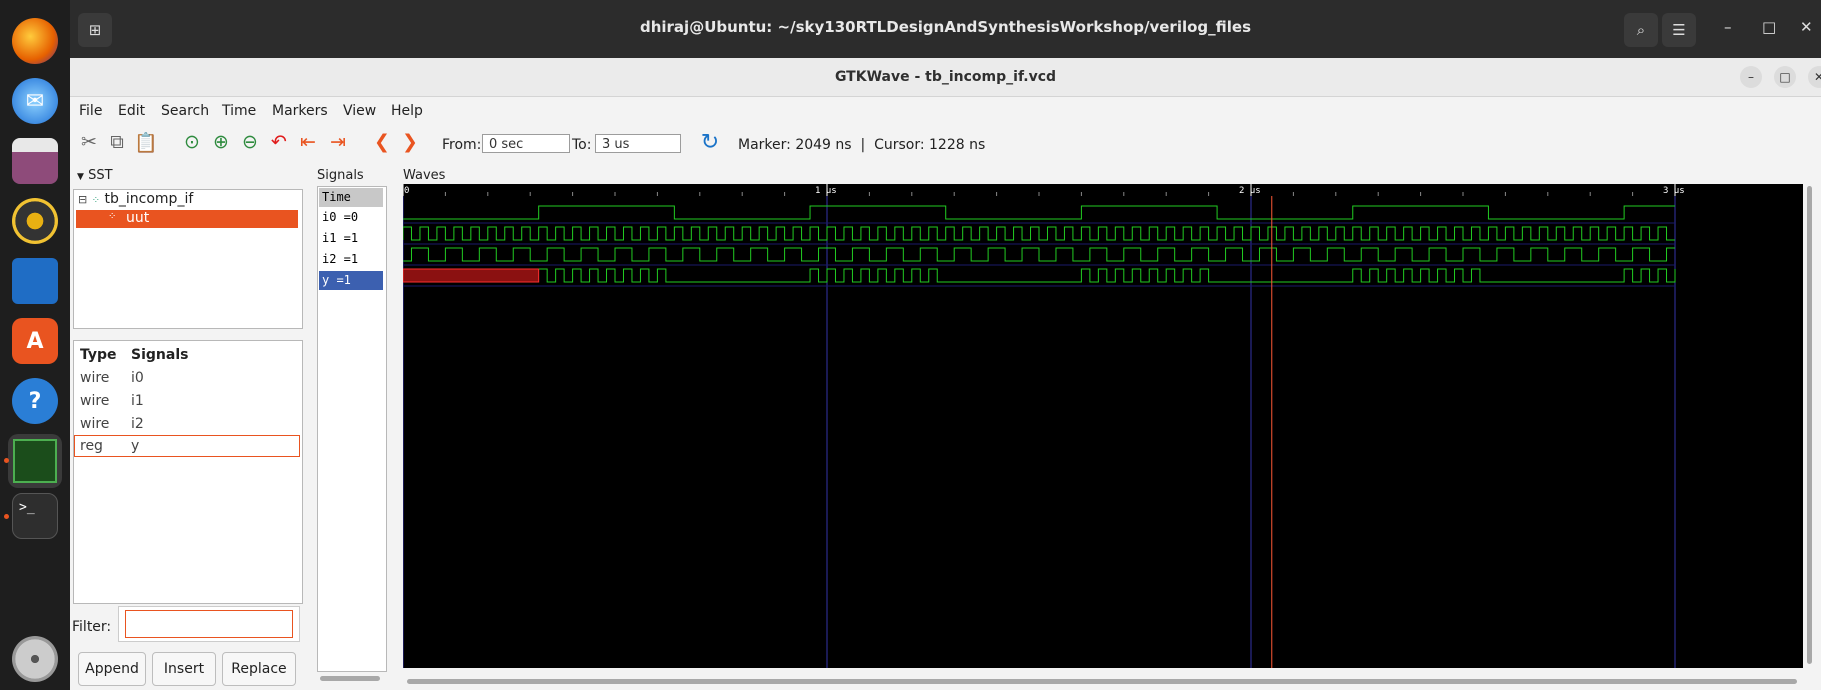  Describe the element at coordinates (350, 678) in the screenshot. I see `signals-scrollbar` at that location.